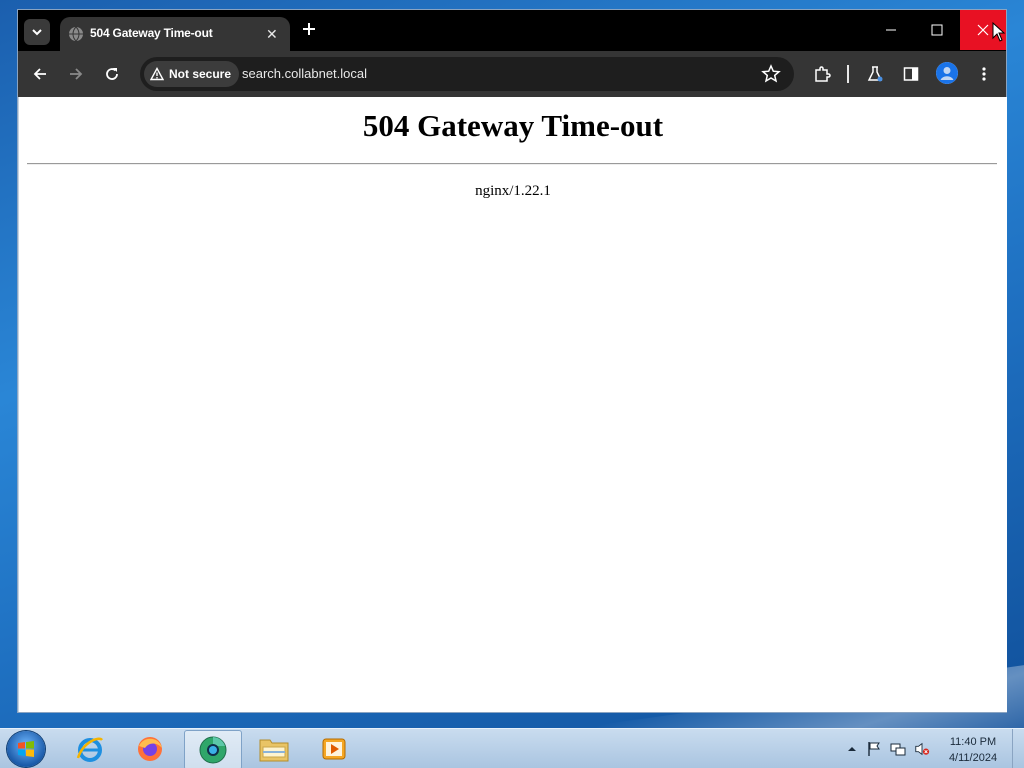  I want to click on warning-icon, so click(157, 74).